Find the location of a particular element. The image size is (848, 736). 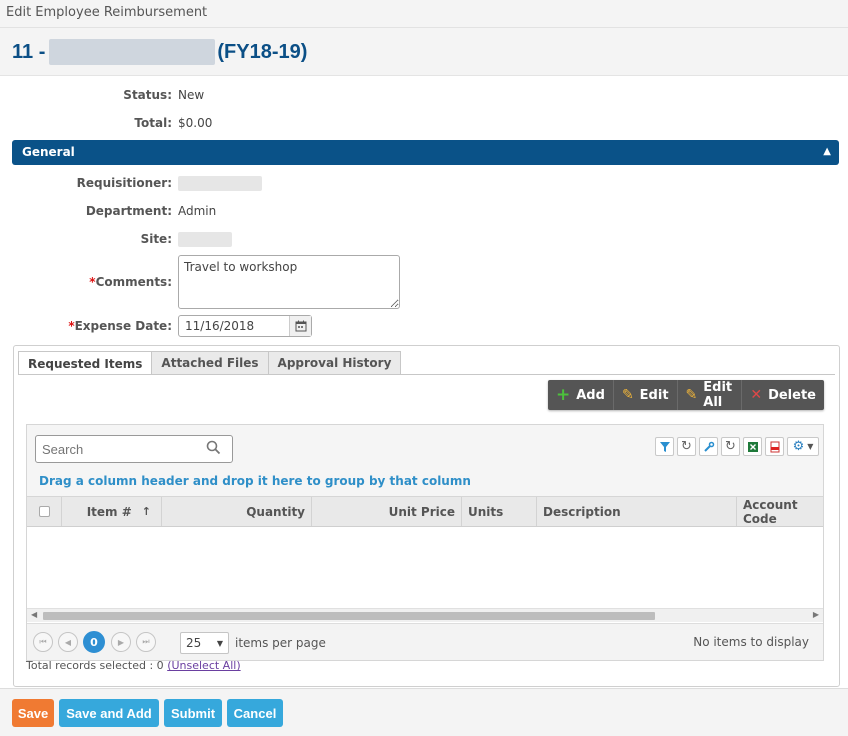

scrollbar-thumb is located at coordinates (349, 616).